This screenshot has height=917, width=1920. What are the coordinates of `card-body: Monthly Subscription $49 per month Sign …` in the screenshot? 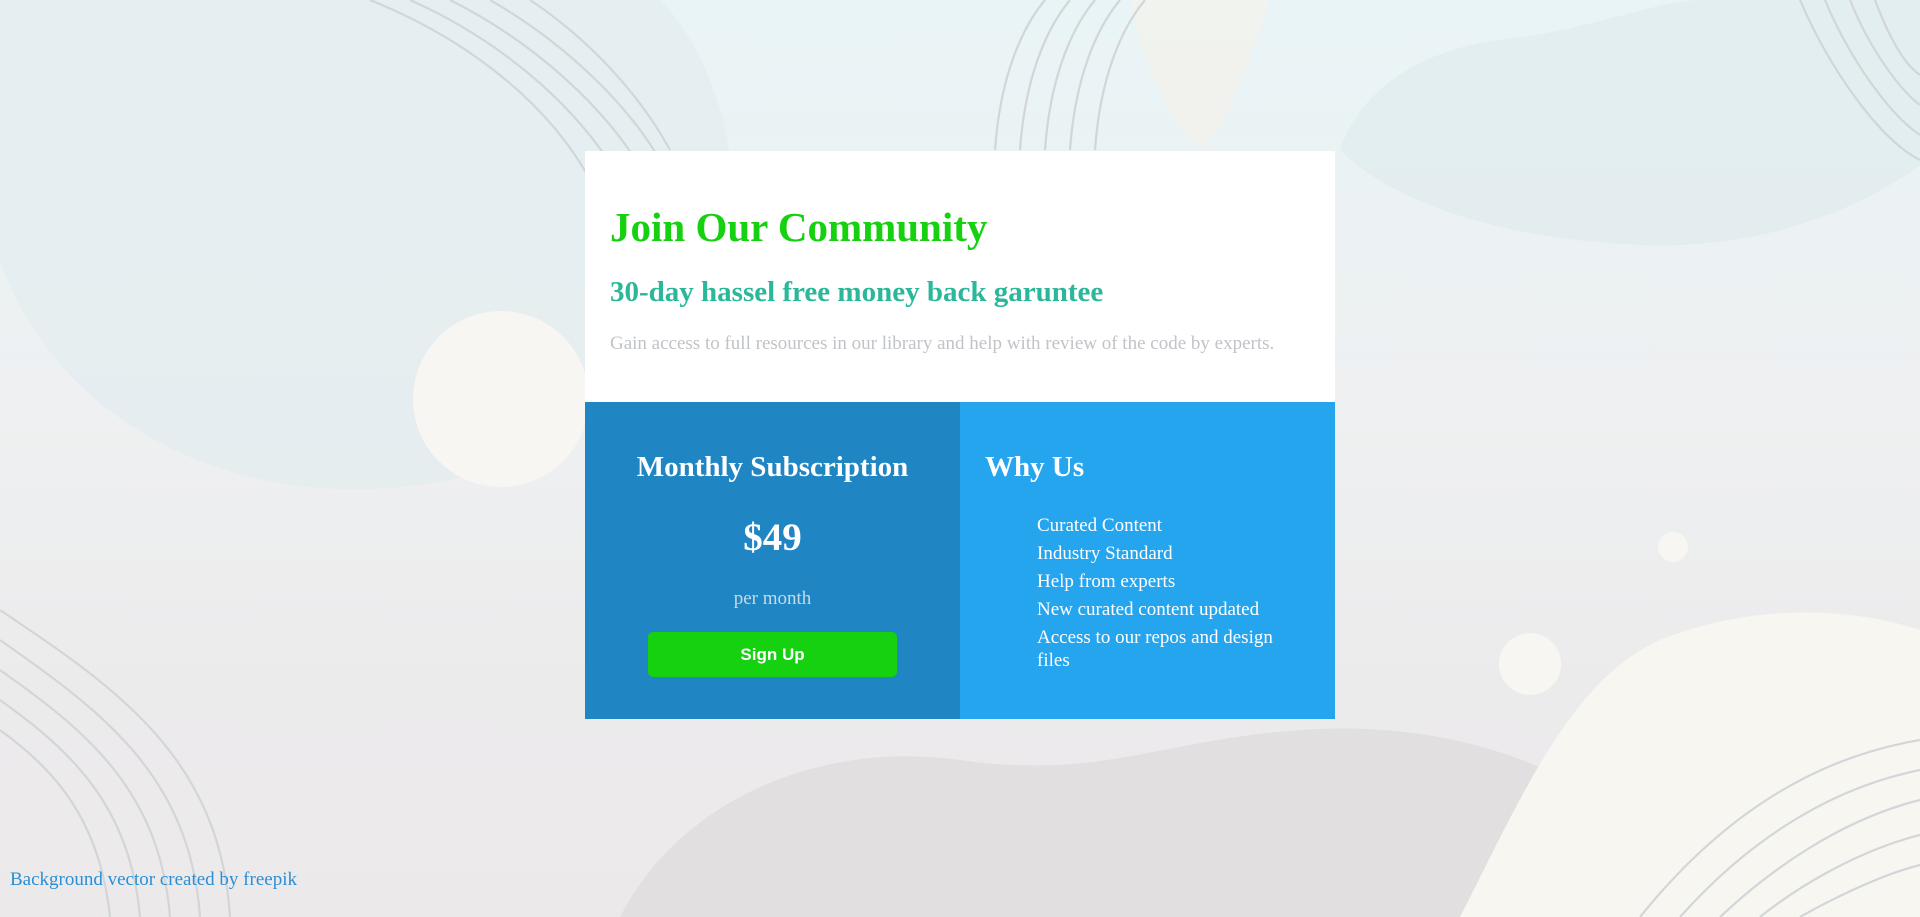 It's located at (960, 560).